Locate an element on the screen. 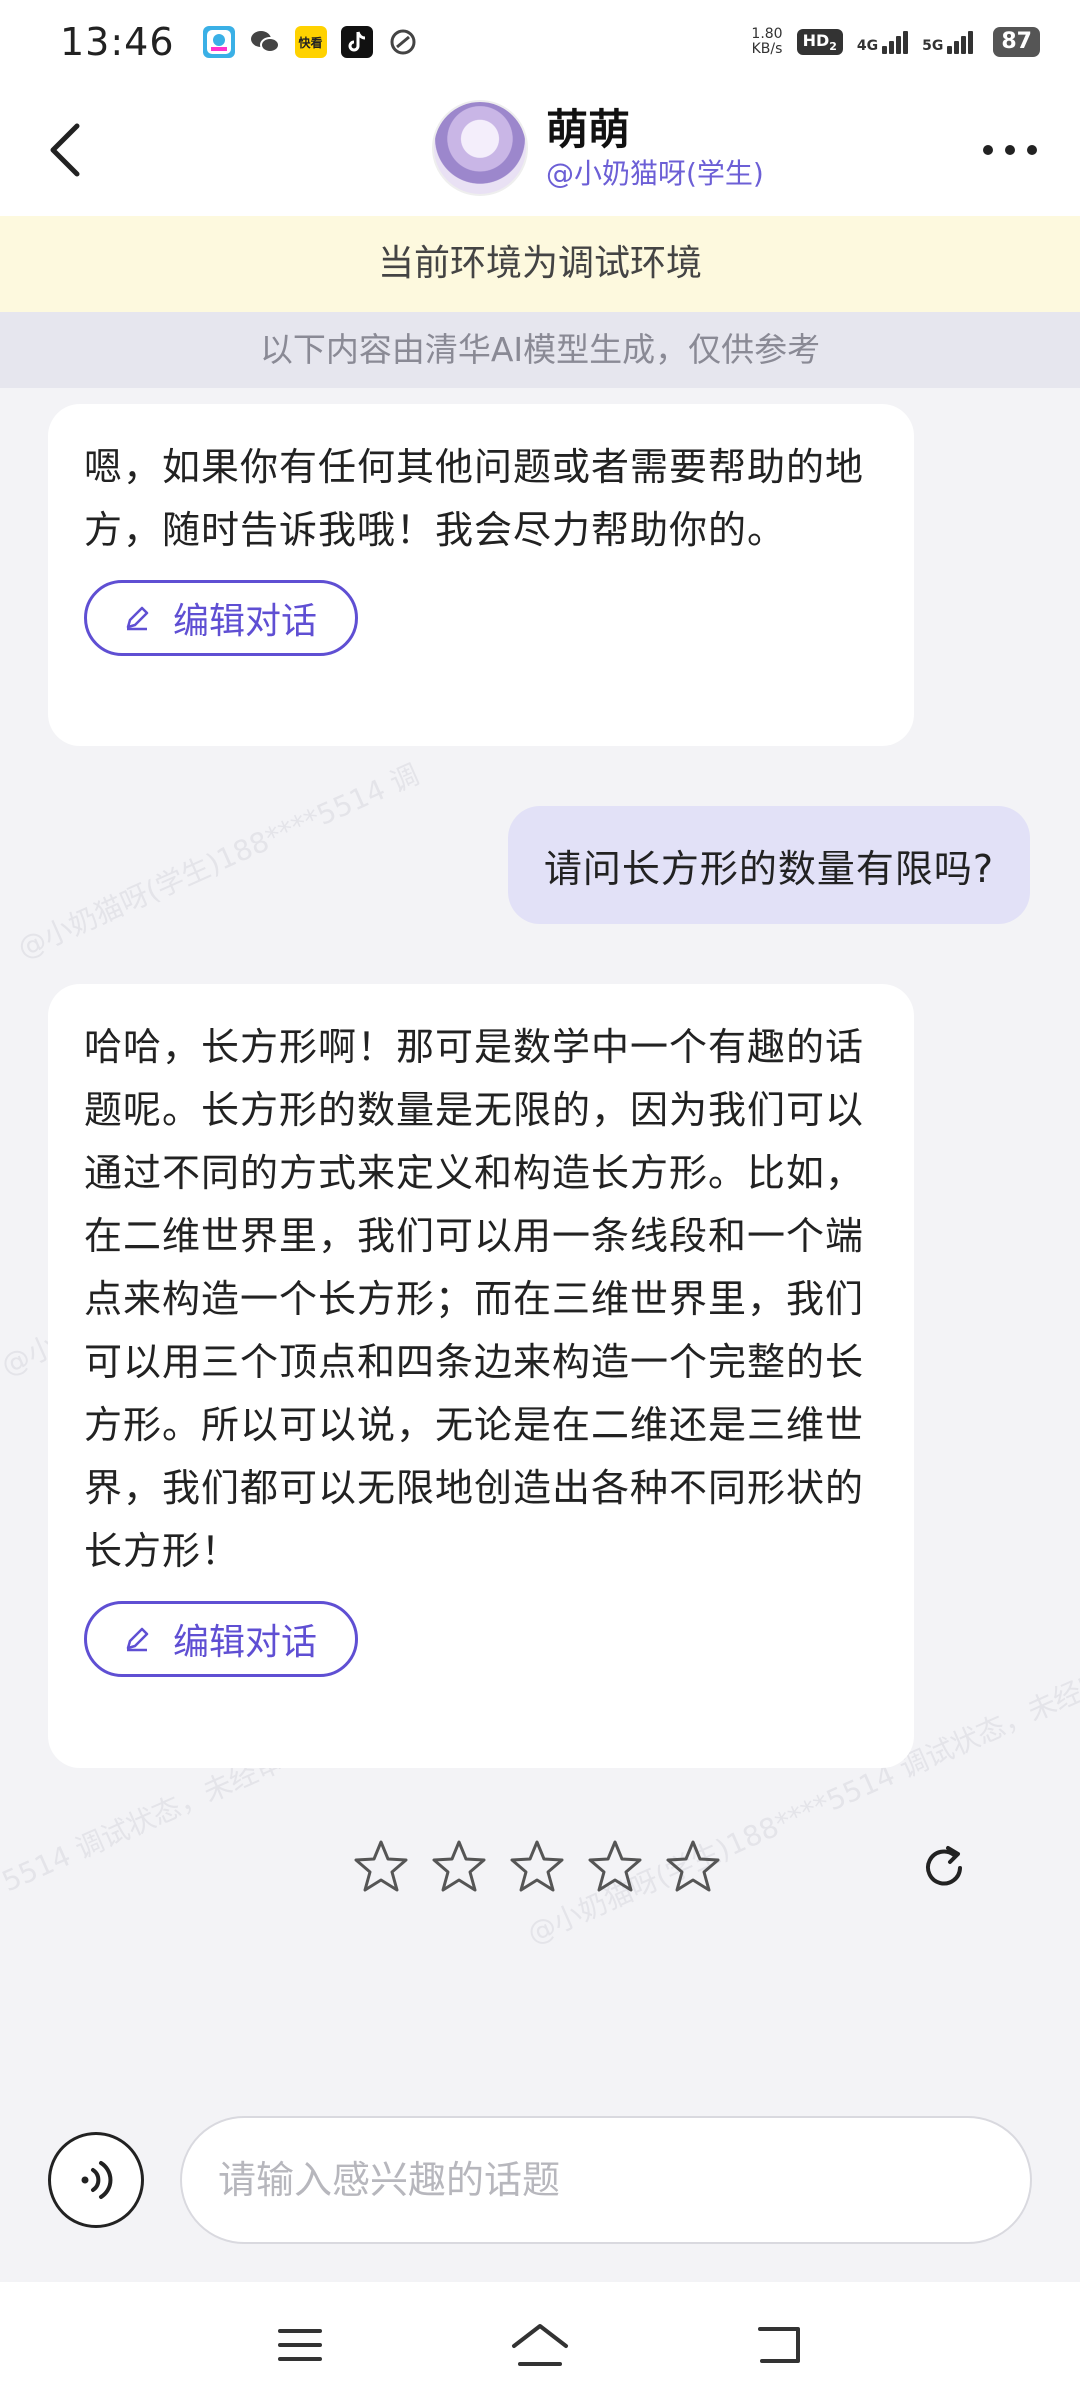 Image resolution: width=1080 pixels, height=2408 pixels. hd-icon: HD2 is located at coordinates (819, 42).